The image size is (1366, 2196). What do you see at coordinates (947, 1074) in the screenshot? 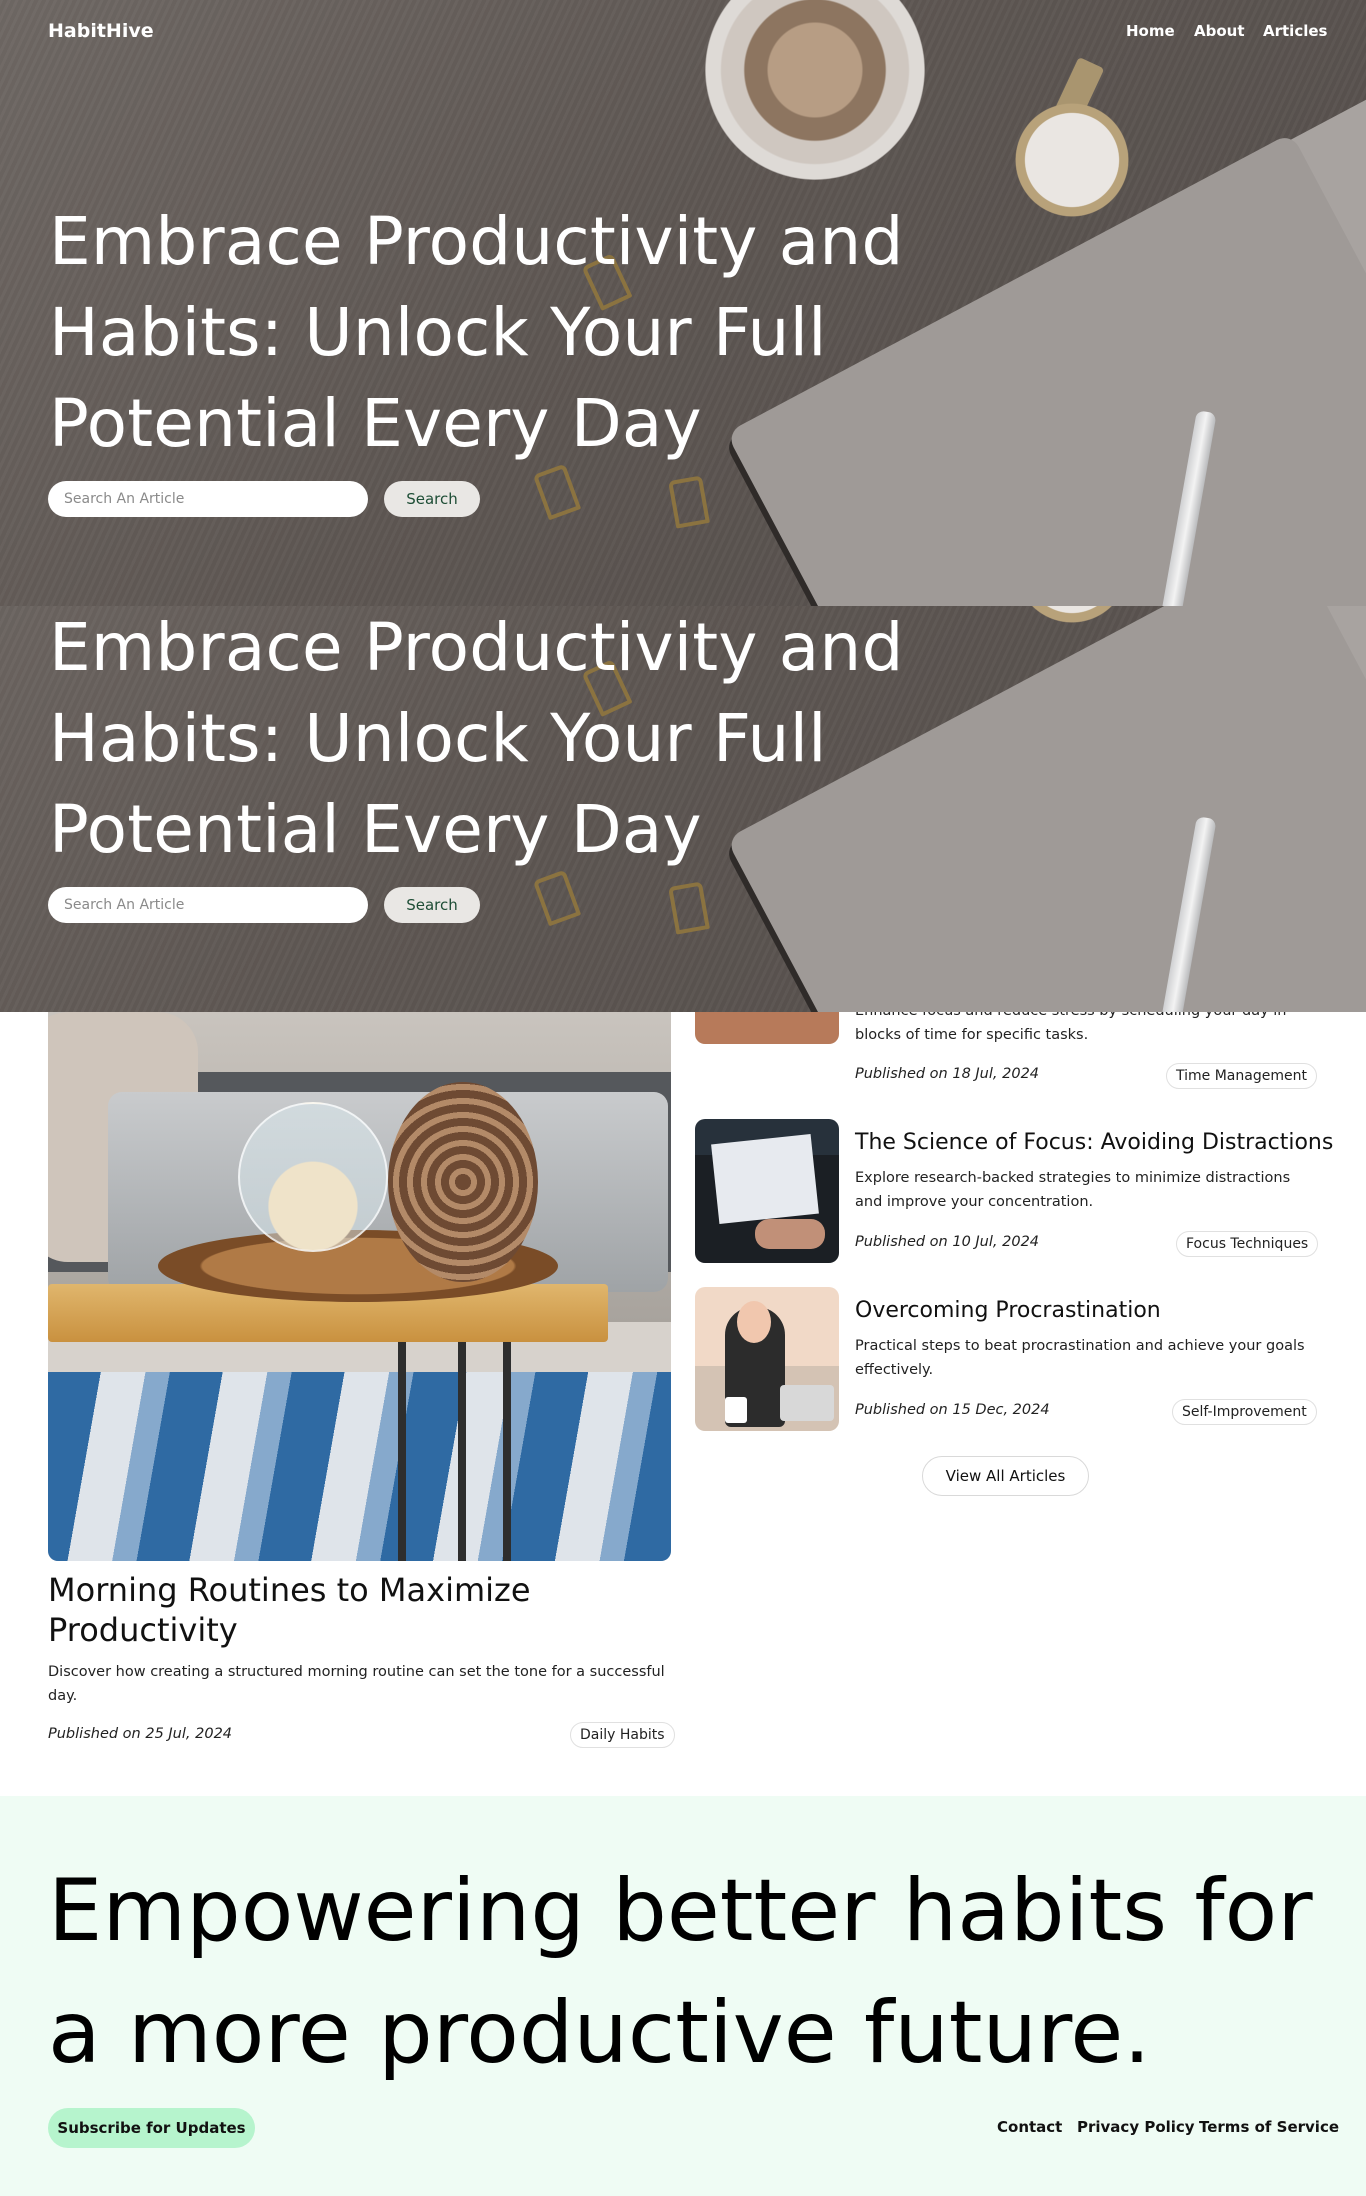
I see `article-date: Published on 18 Jul, 2024` at bounding box center [947, 1074].